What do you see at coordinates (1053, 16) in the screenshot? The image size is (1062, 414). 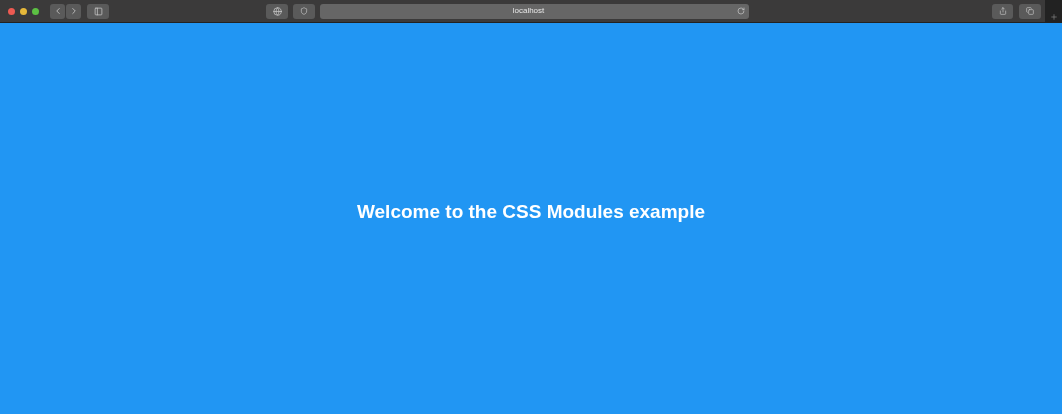 I see `plus-icon` at bounding box center [1053, 16].